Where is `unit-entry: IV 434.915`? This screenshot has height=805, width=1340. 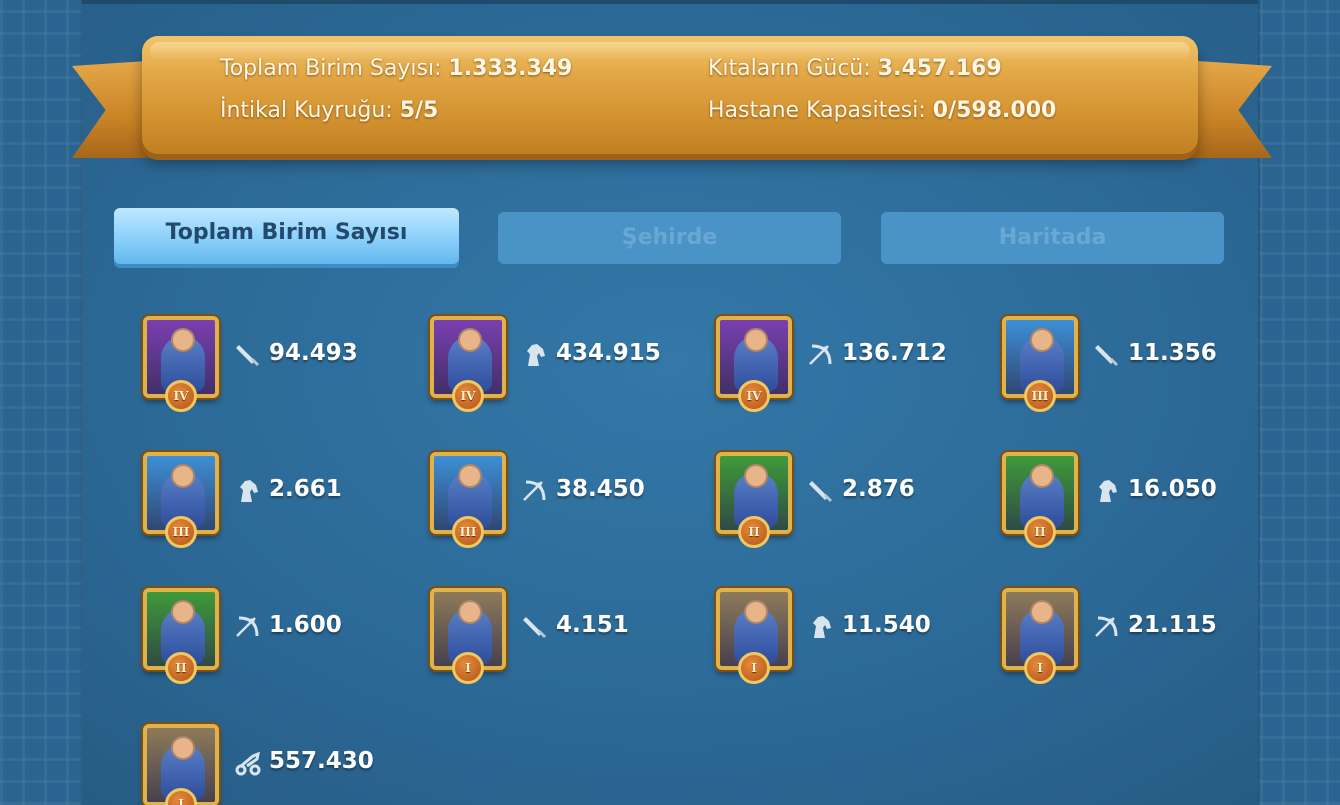
unit-entry: IV 434.915 is located at coordinates (555, 364).